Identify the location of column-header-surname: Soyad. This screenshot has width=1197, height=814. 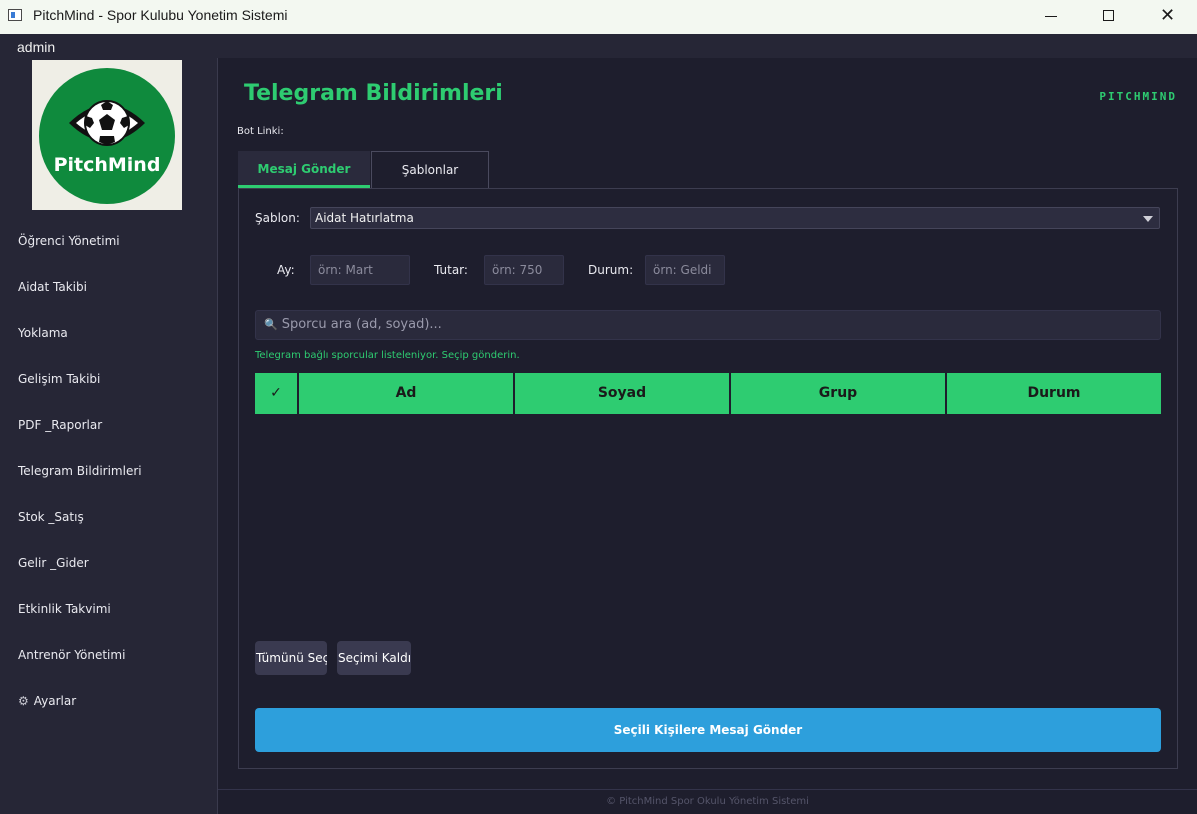
(623, 393).